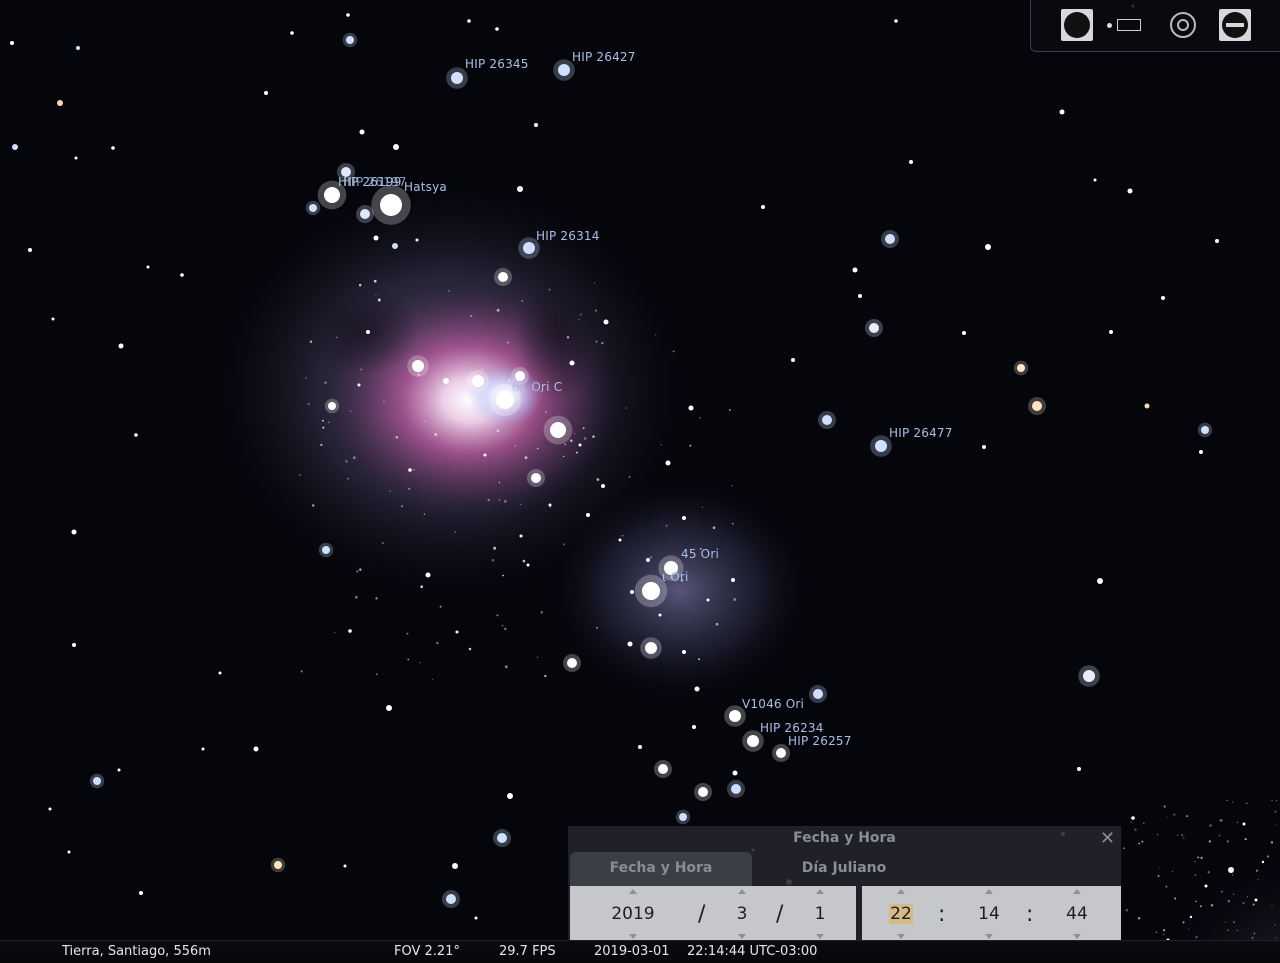 This screenshot has height=963, width=1280. I want to click on minute-spinner: 14, so click(989, 914).